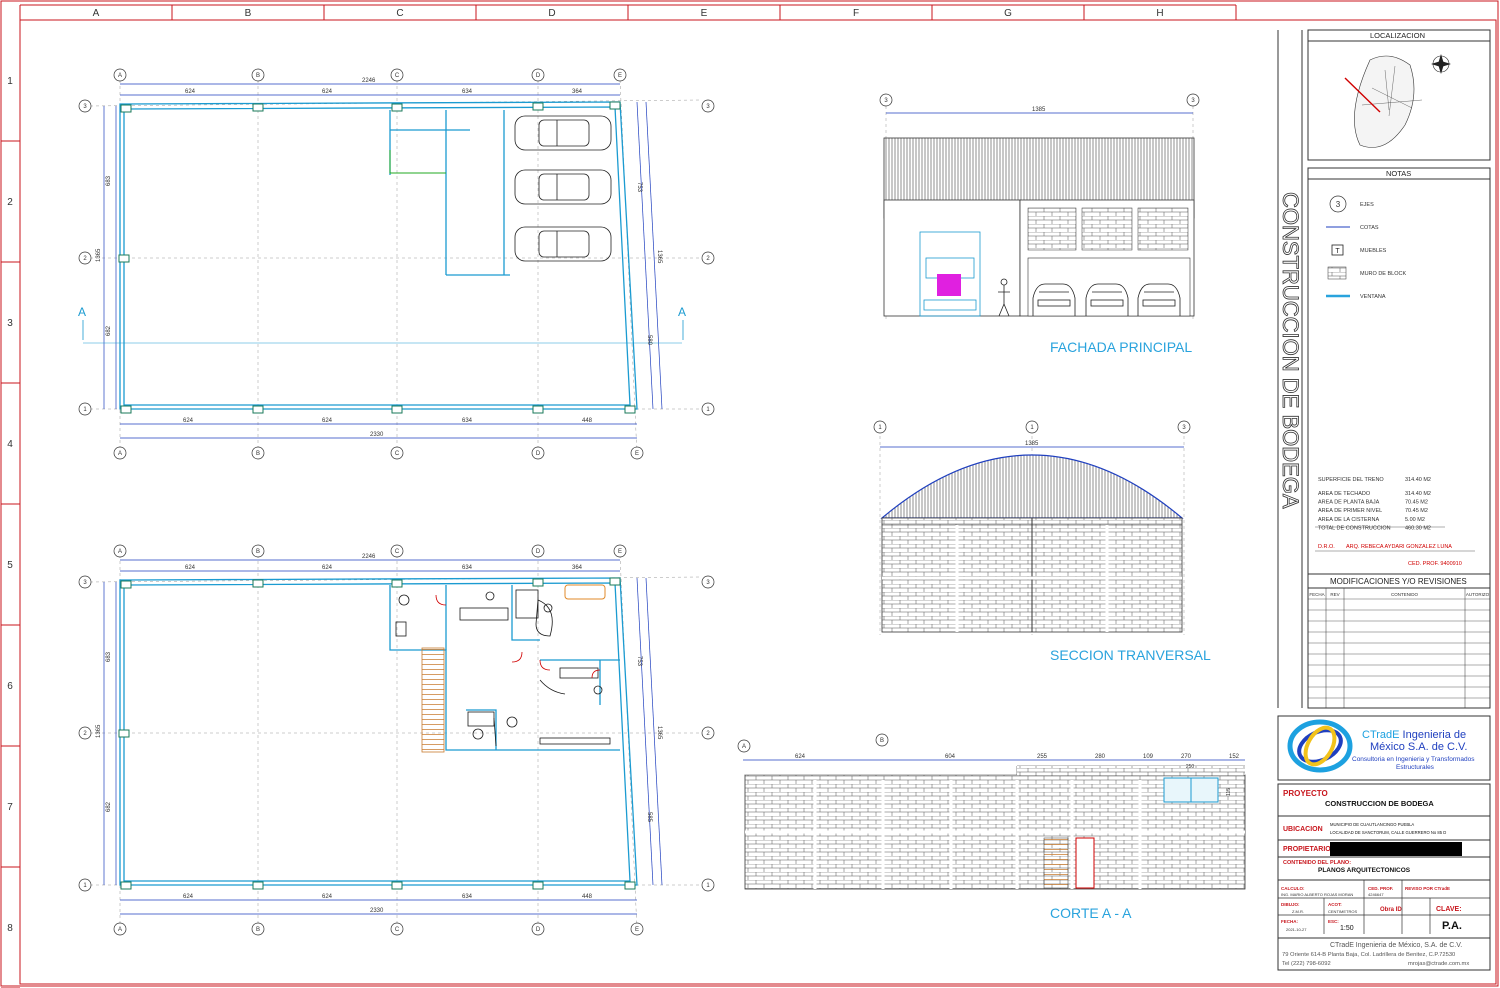 This screenshot has width=1500, height=988. Describe the element at coordinates (1335, 904) in the screenshot. I see `acot-label: ACOT:` at that location.